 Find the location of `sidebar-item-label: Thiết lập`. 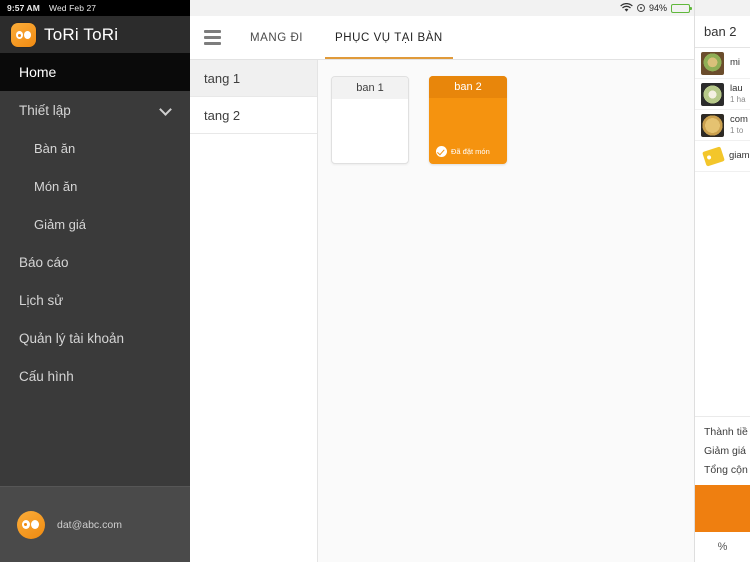

sidebar-item-label: Thiết lập is located at coordinates (45, 110).